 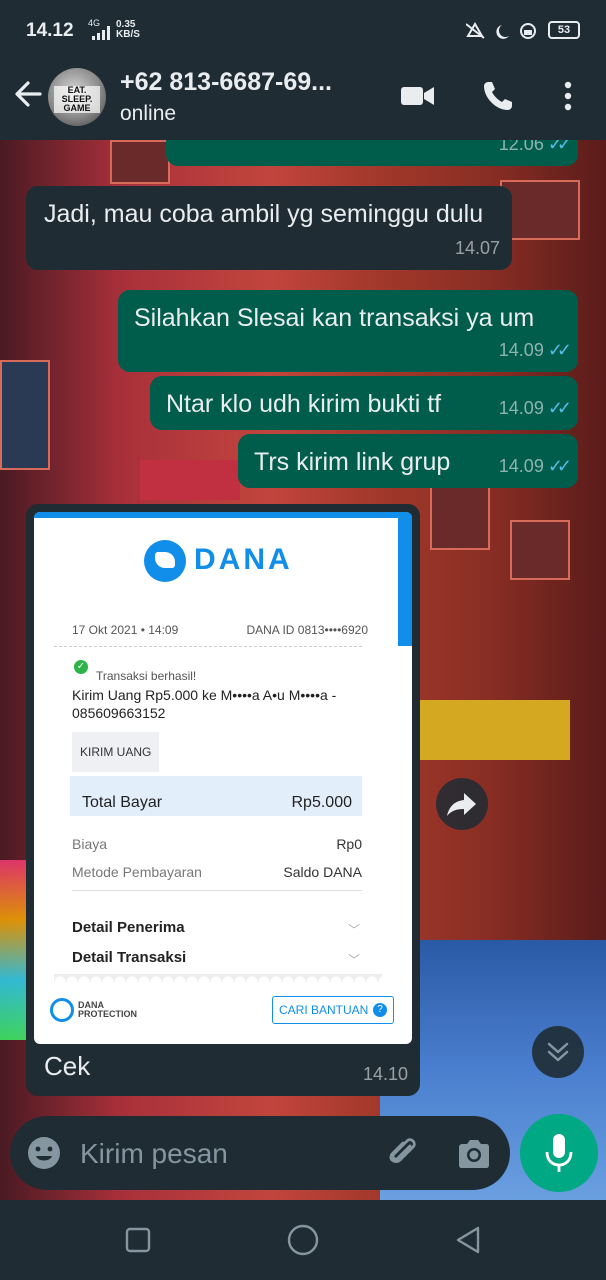 I want to click on shield-icon, so click(x=62, y=1010).